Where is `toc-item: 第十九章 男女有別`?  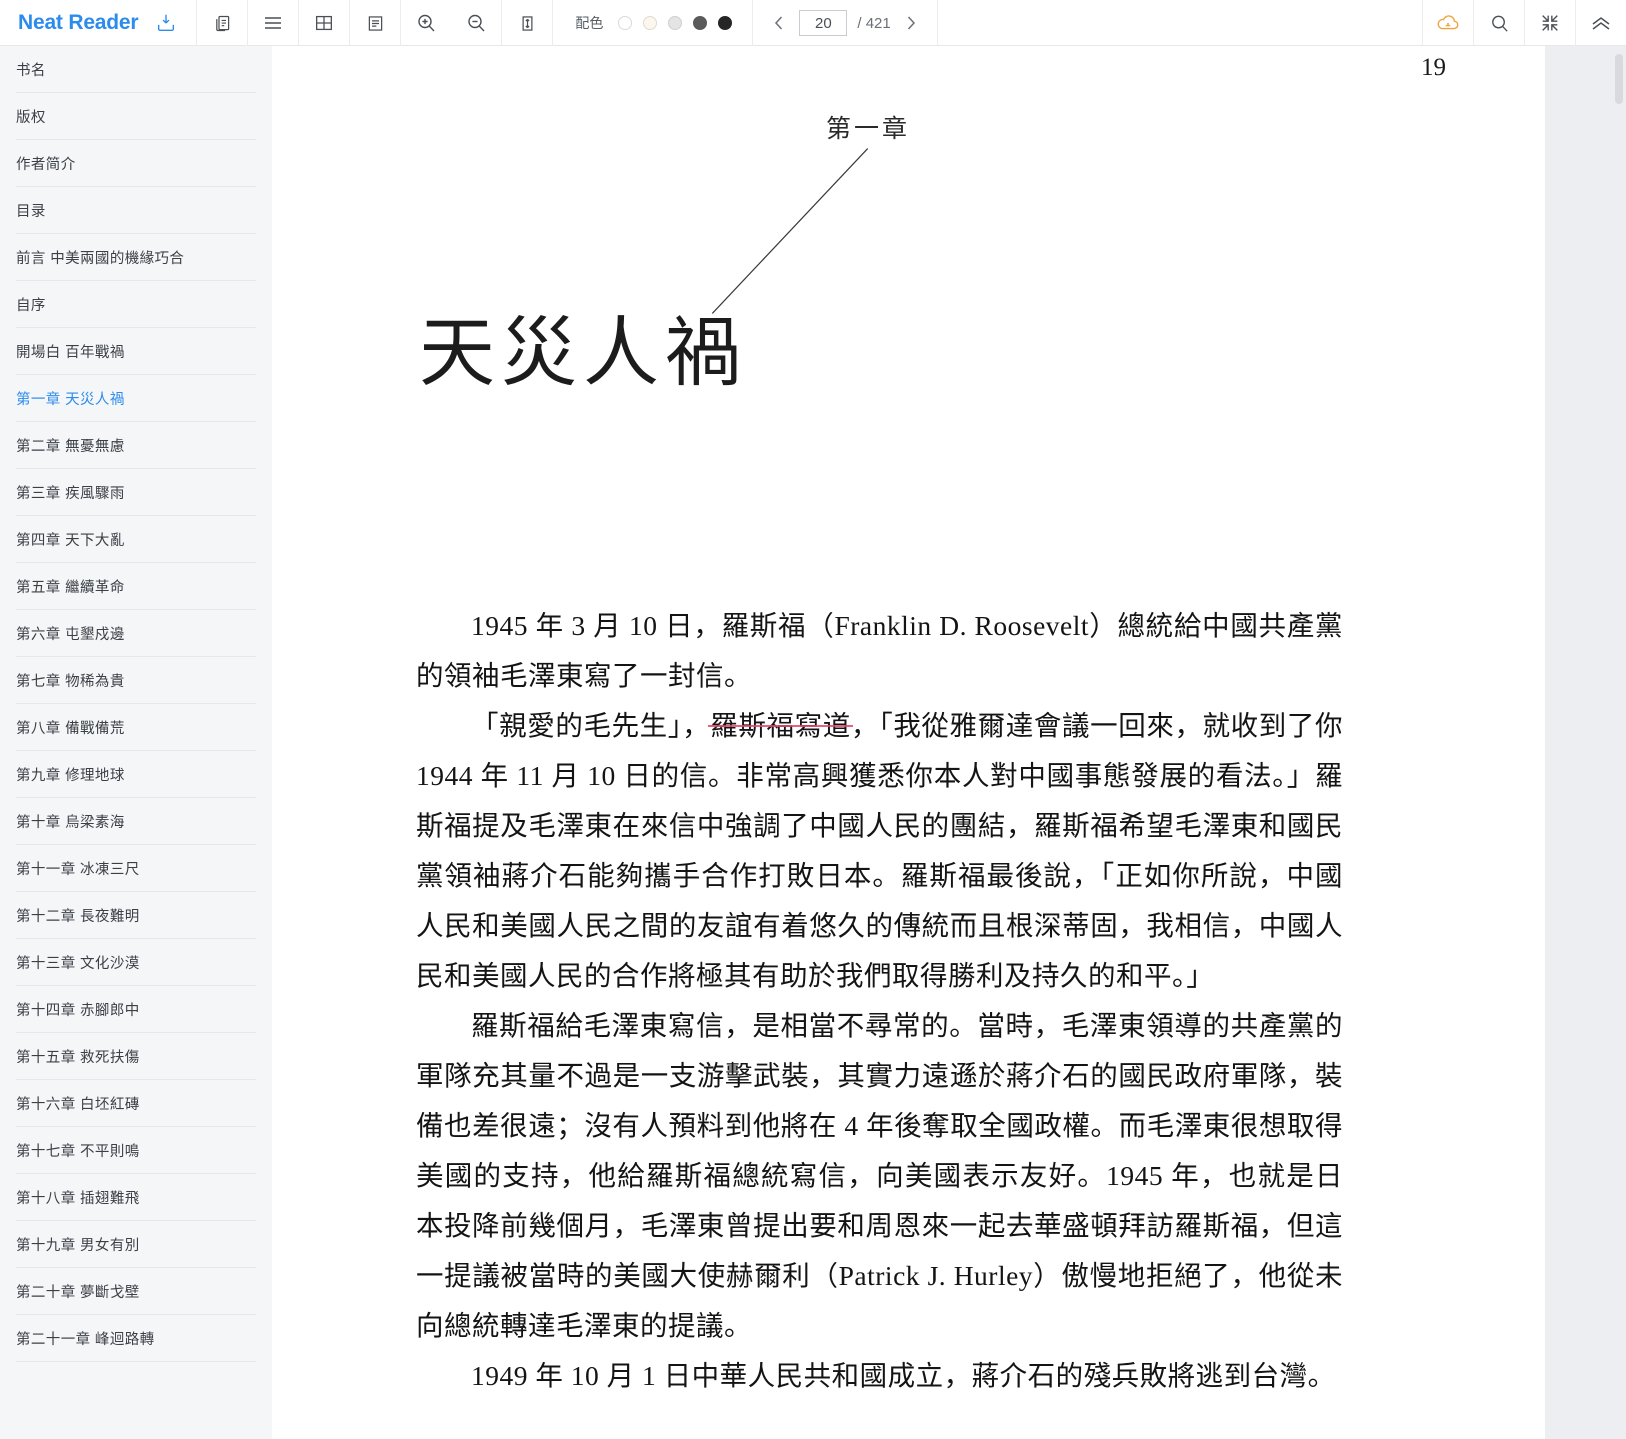
toc-item: 第十九章 男女有別 is located at coordinates (136, 1244).